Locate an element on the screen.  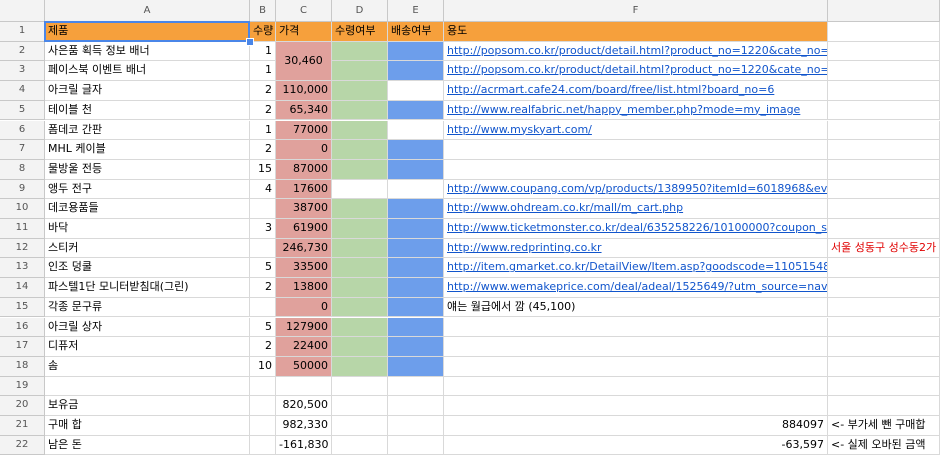
row-header-16: 16 is located at coordinates (22, 327).